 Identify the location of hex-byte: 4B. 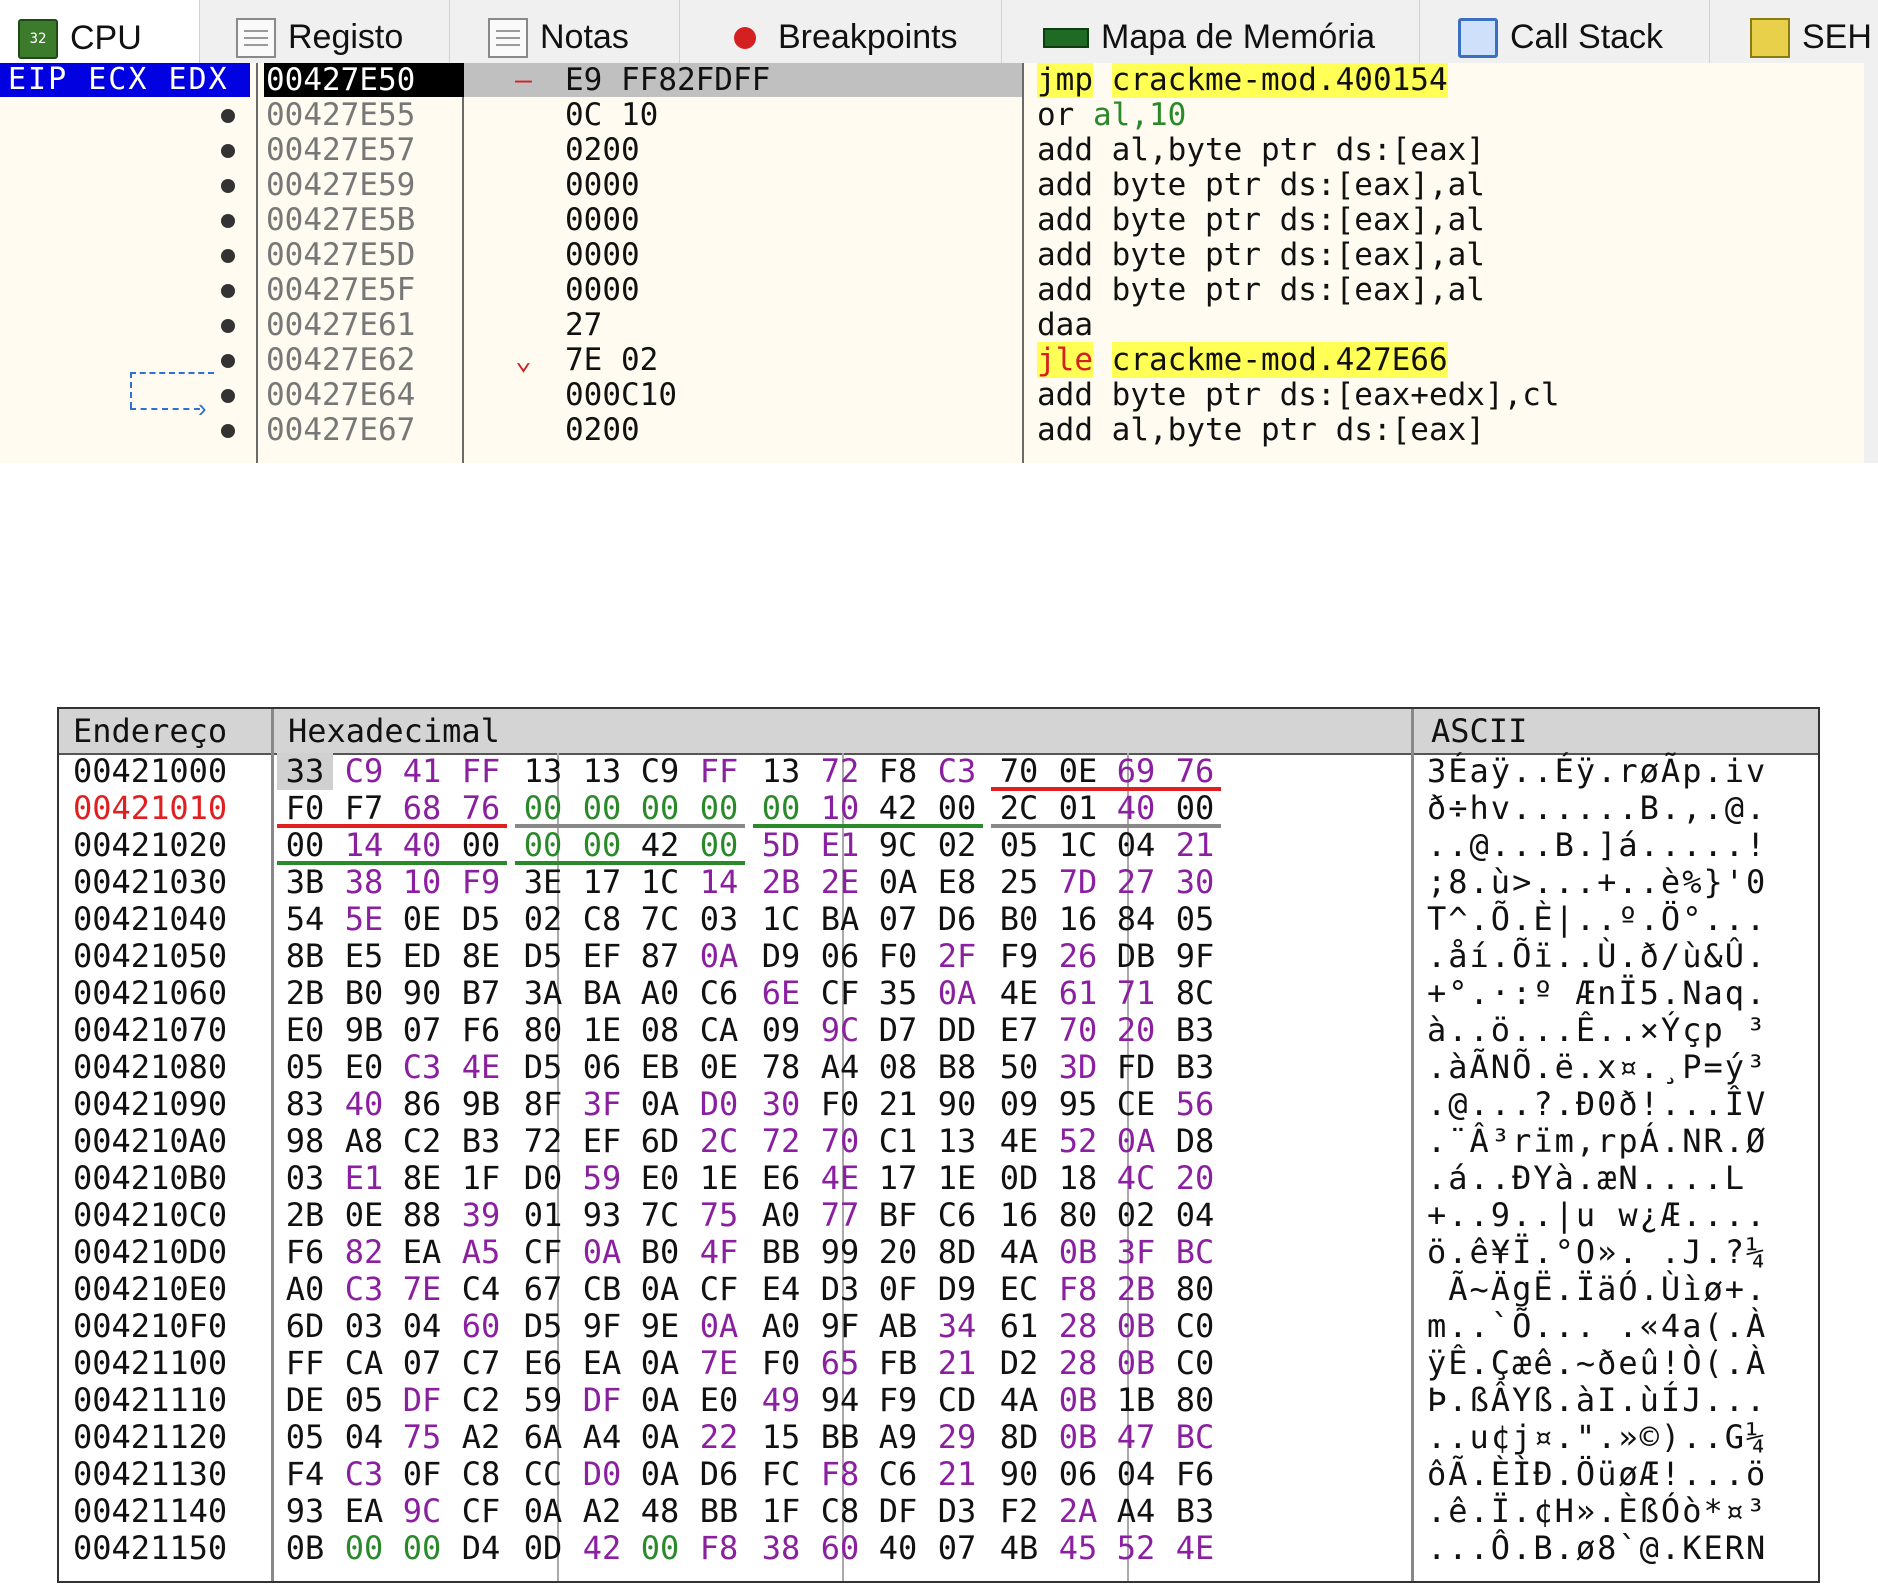
(1019, 1548).